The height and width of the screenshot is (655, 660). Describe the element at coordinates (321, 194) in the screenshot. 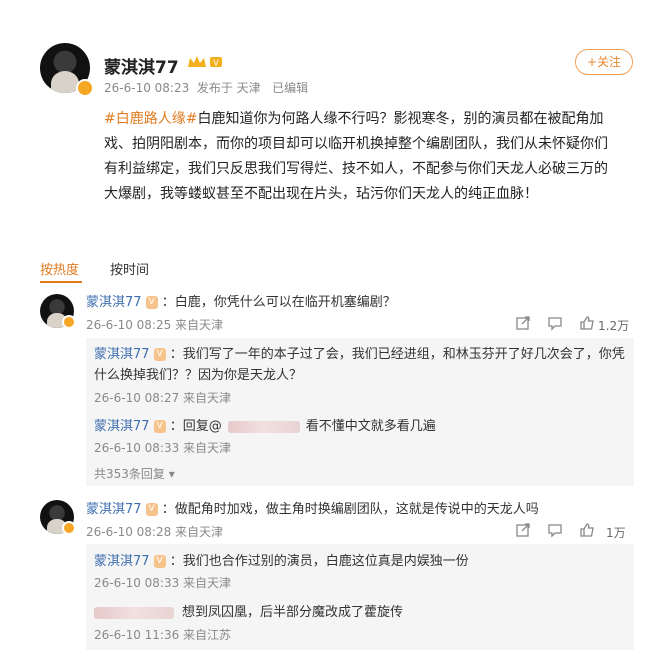

I see `post-body-line-4: 大爆剧，我等蝼蚁甚至不配出现在片头，玷污你们天龙人的纯正血脉！` at that location.